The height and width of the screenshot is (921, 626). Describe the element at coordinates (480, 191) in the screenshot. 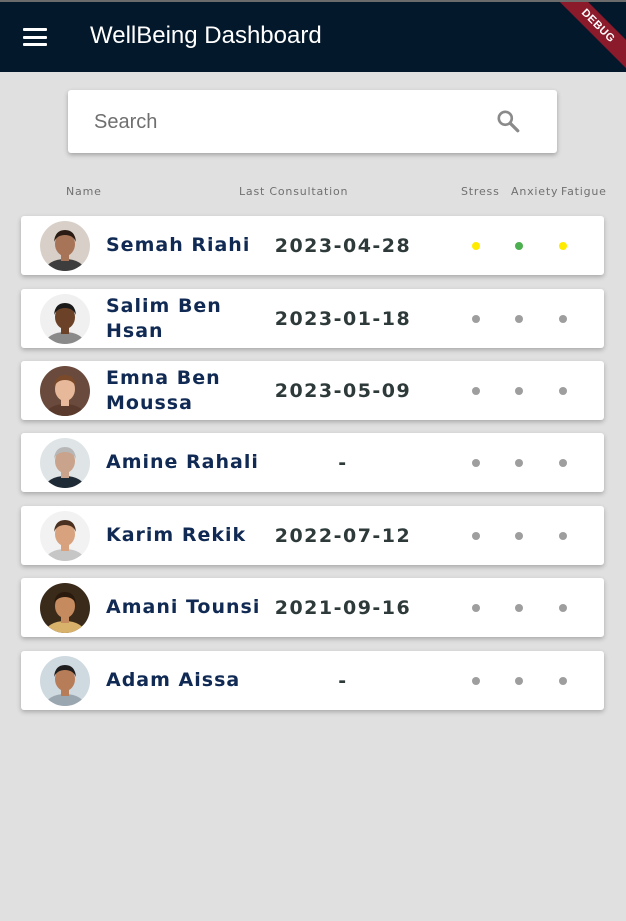

I see `column-header-stress: Stress` at that location.